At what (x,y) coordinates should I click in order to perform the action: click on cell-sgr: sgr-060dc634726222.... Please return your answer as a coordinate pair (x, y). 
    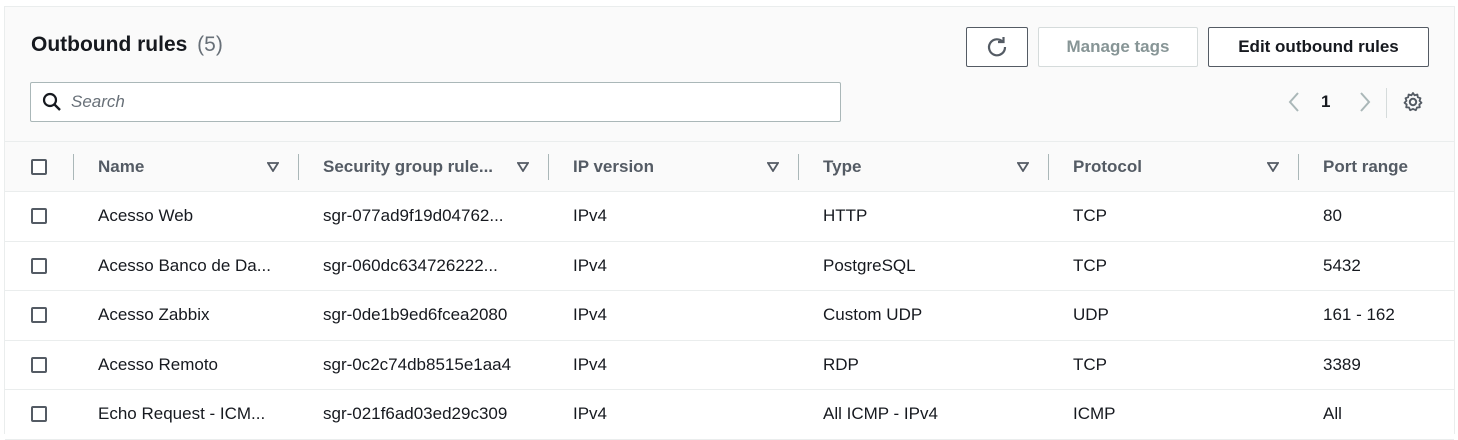
    Looking at the image, I should click on (410, 265).